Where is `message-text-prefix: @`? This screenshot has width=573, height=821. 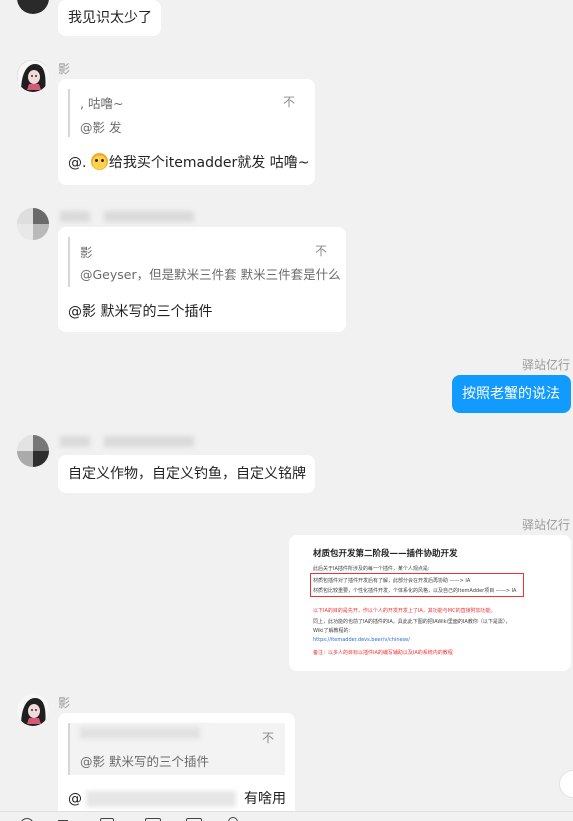 message-text-prefix: @ is located at coordinates (75, 799).